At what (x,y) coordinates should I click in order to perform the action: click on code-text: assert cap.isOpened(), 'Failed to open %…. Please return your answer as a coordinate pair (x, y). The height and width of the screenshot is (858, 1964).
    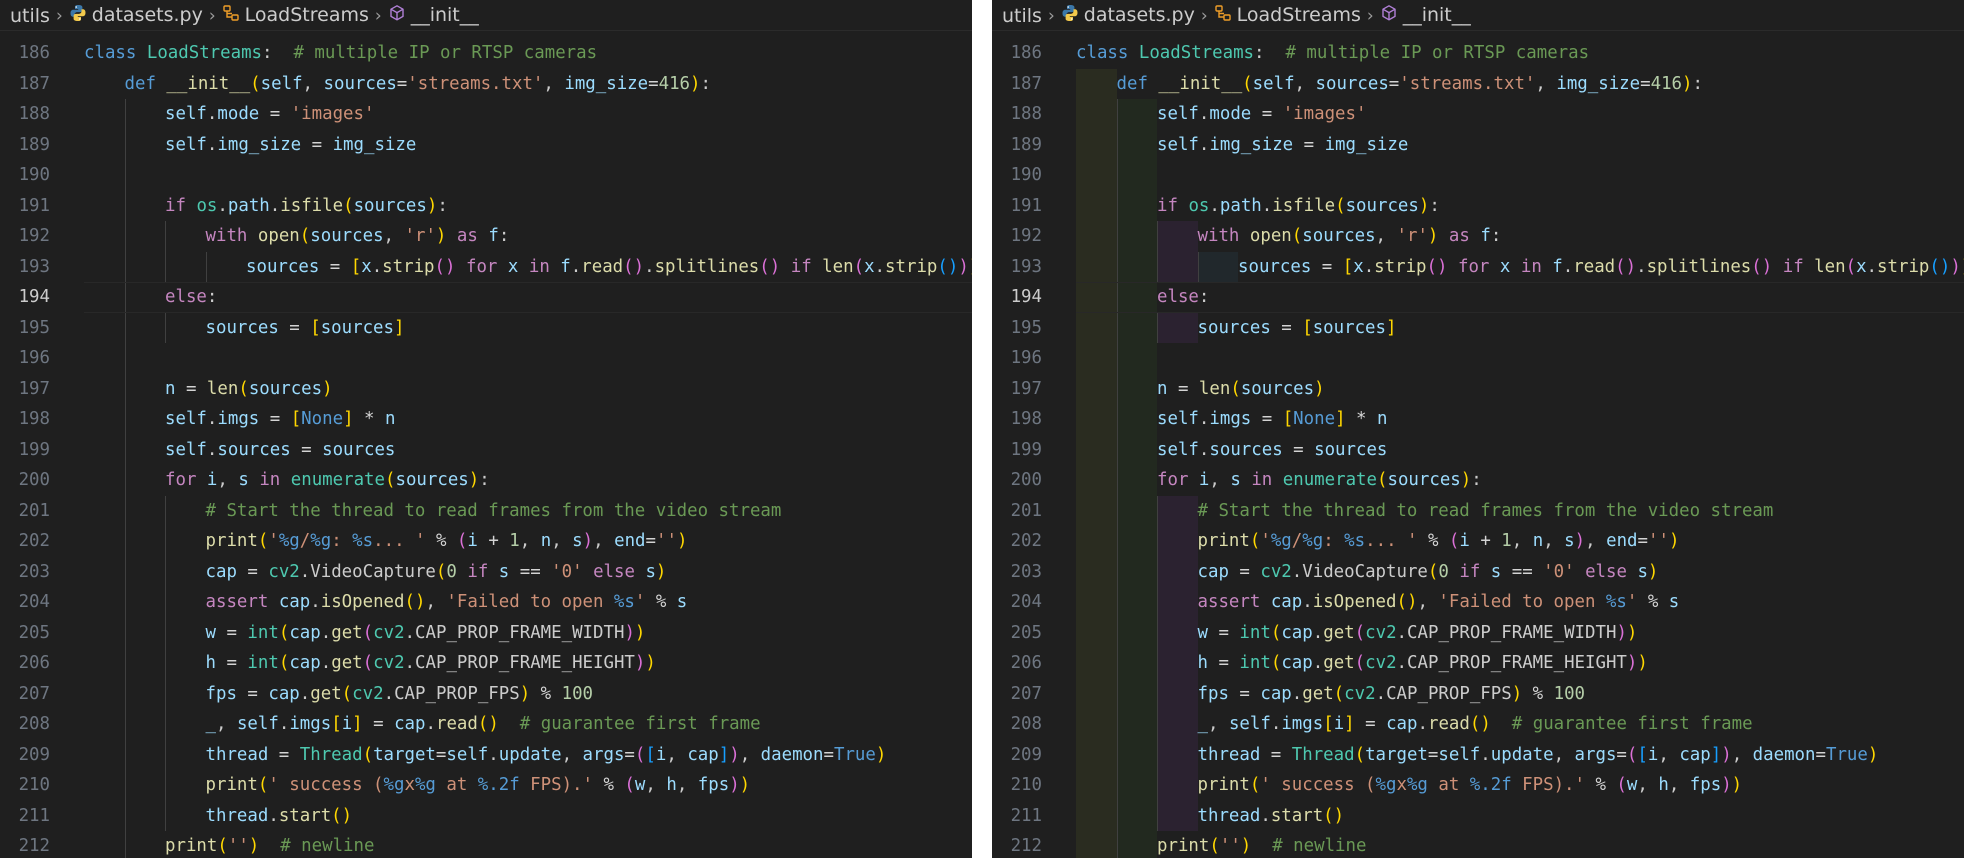
    Looking at the image, I should click on (1439, 602).